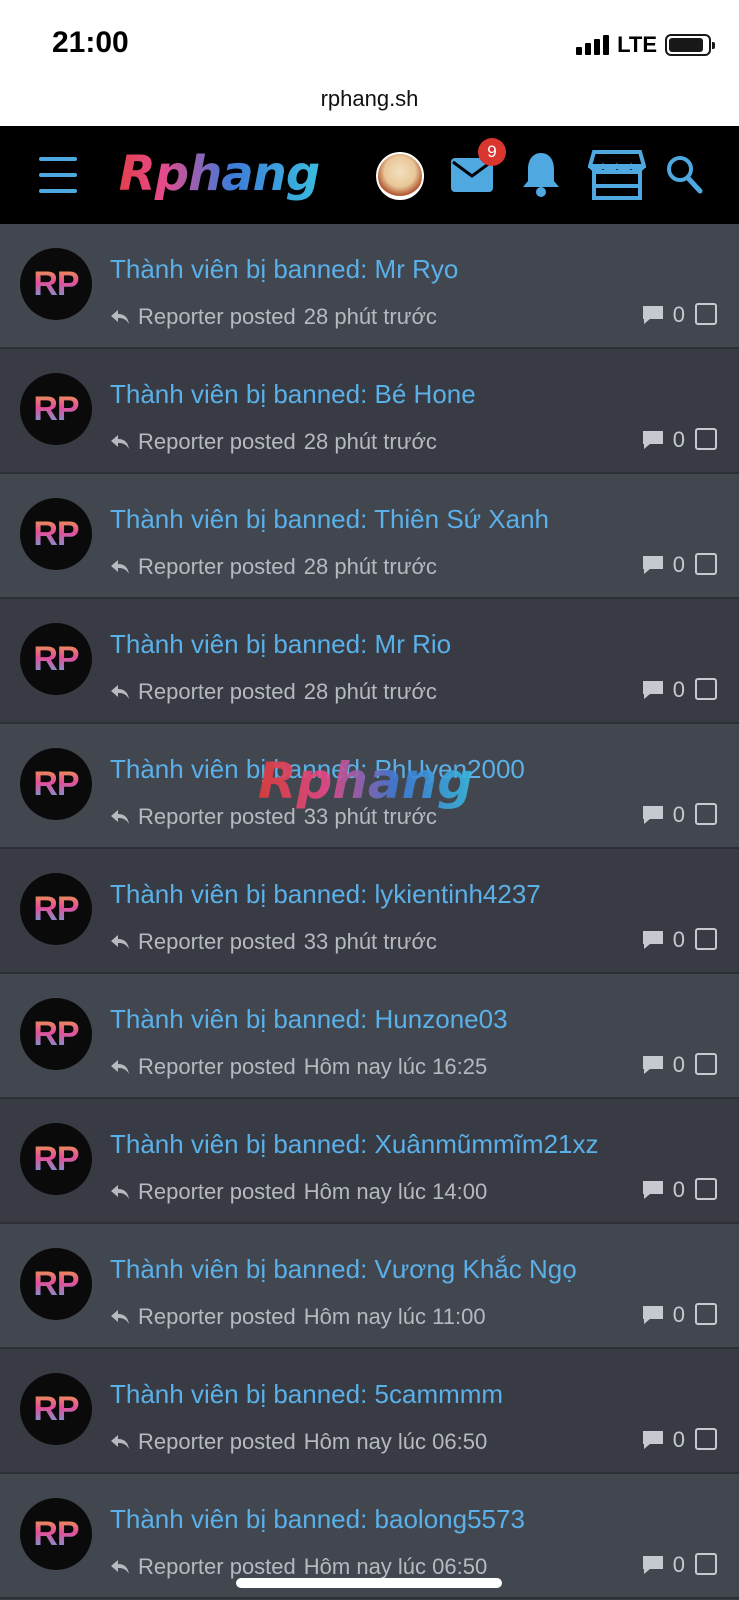 The height and width of the screenshot is (1600, 739). What do you see at coordinates (219, 174) in the screenshot?
I see `site-logo: Rphang` at bounding box center [219, 174].